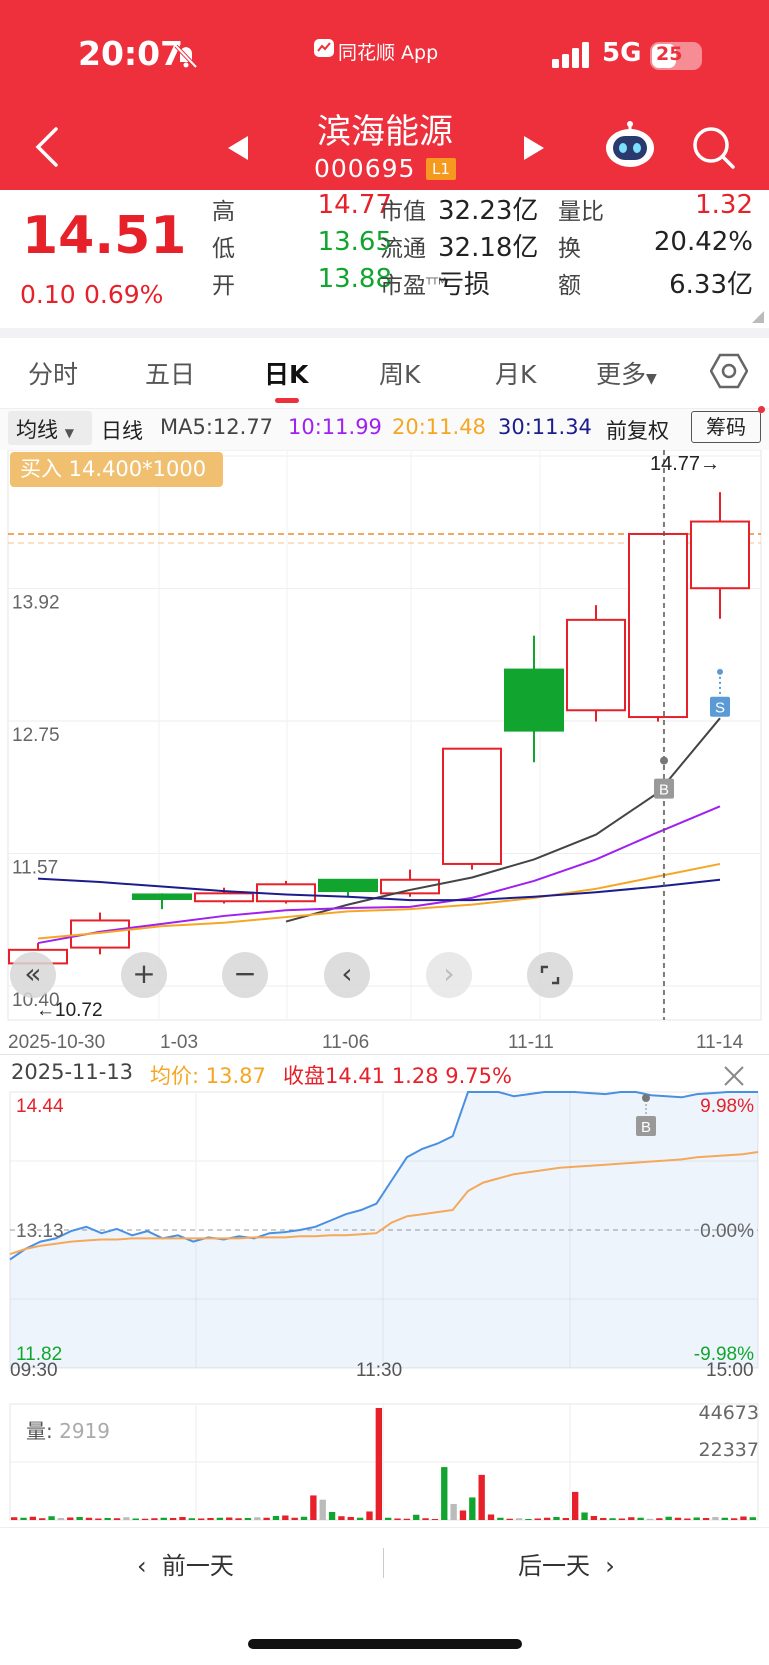 This screenshot has width=769, height=1665. Describe the element at coordinates (40, 1106) in the screenshot. I see `price-high-label: 14.44` at that location.